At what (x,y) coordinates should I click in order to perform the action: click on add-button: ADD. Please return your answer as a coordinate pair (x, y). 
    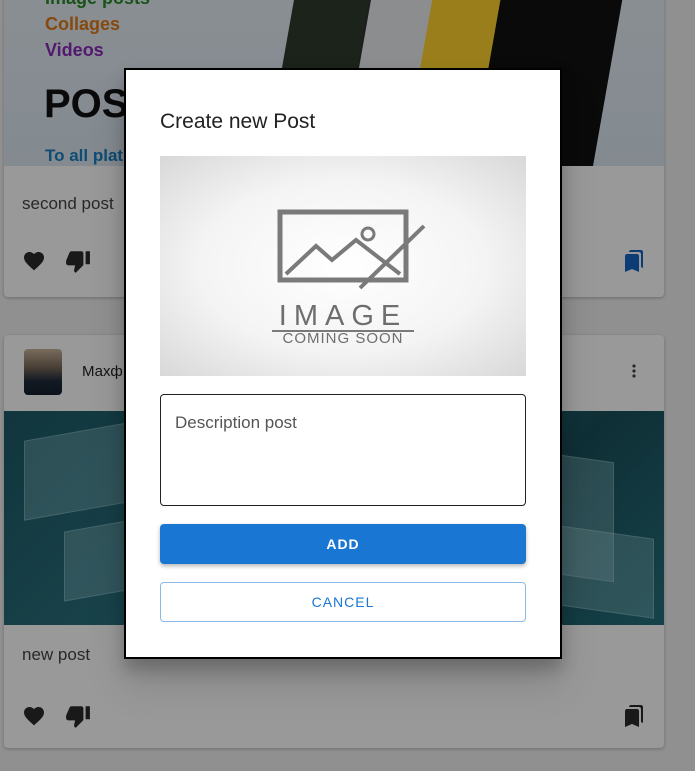
    Looking at the image, I should click on (343, 544).